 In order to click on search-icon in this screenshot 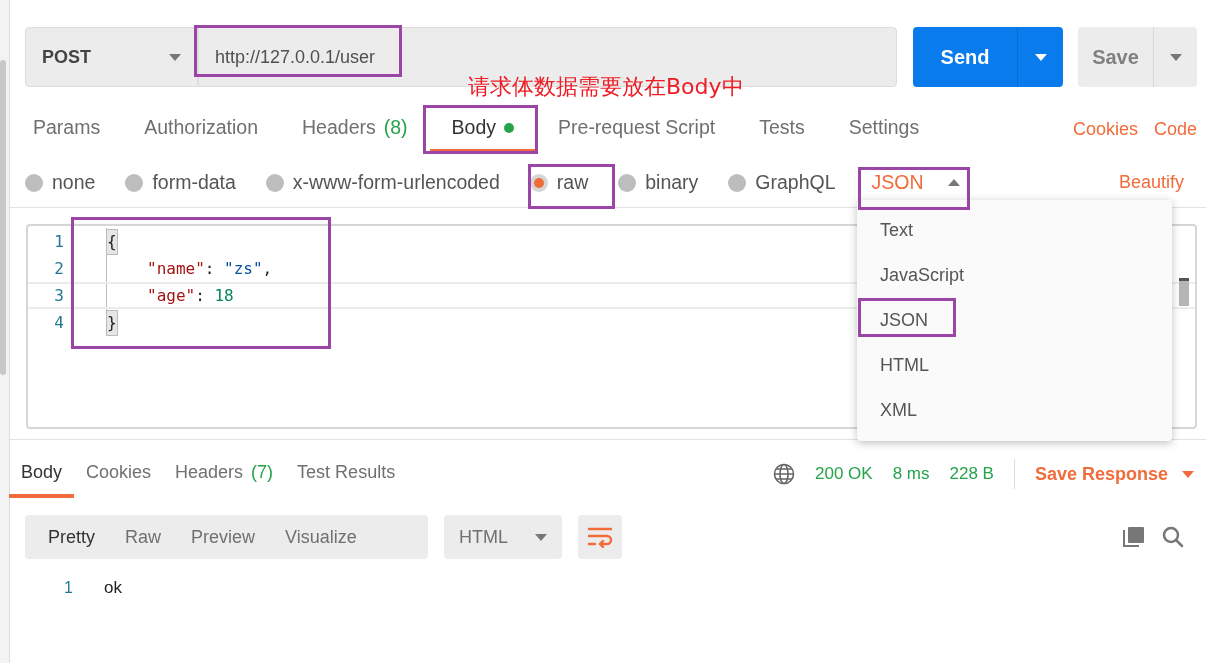, I will do `click(1173, 537)`.